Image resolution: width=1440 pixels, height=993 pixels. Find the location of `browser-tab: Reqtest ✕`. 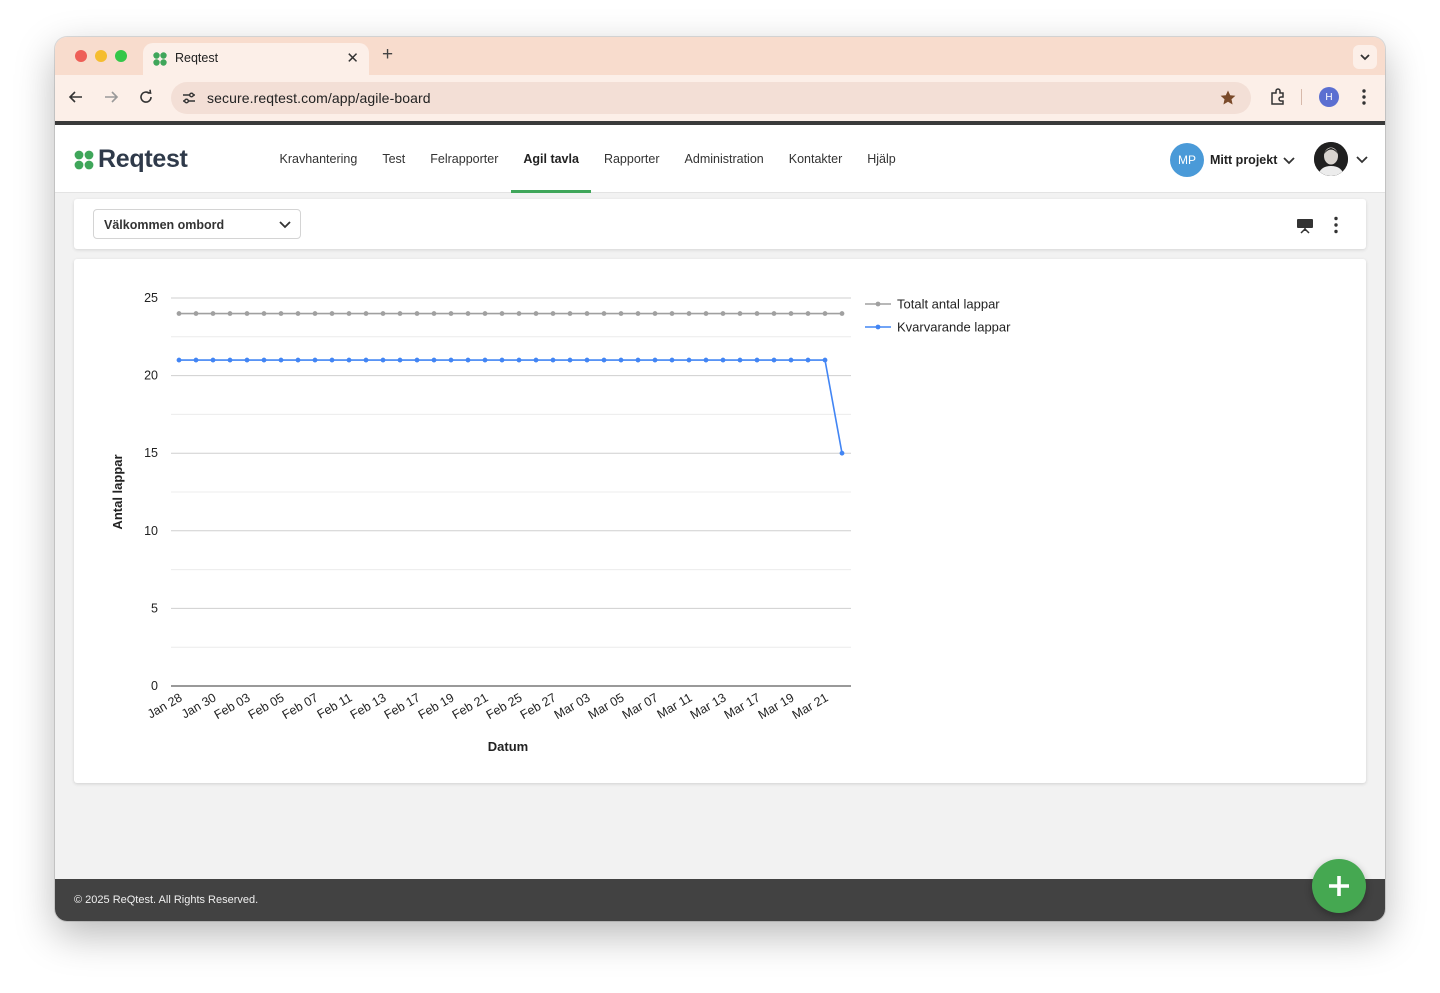

browser-tab: Reqtest ✕ is located at coordinates (256, 59).